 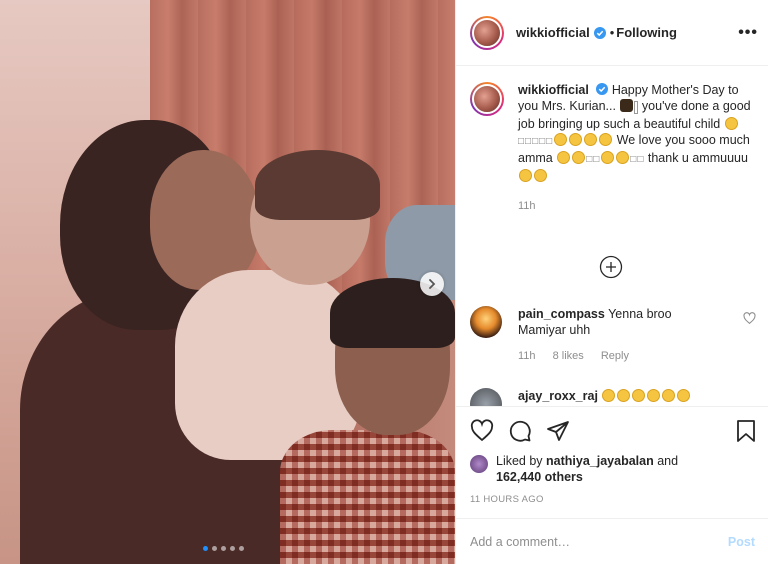 I want to click on load-more-comments-button, so click(x=611, y=267).